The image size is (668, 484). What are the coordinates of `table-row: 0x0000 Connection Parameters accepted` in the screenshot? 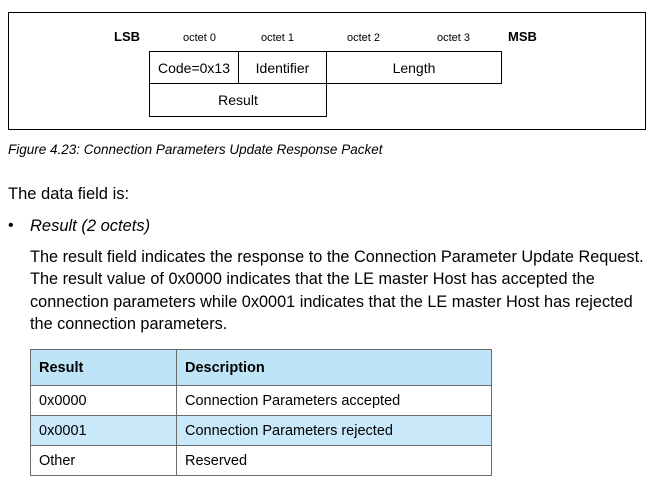 It's located at (261, 400).